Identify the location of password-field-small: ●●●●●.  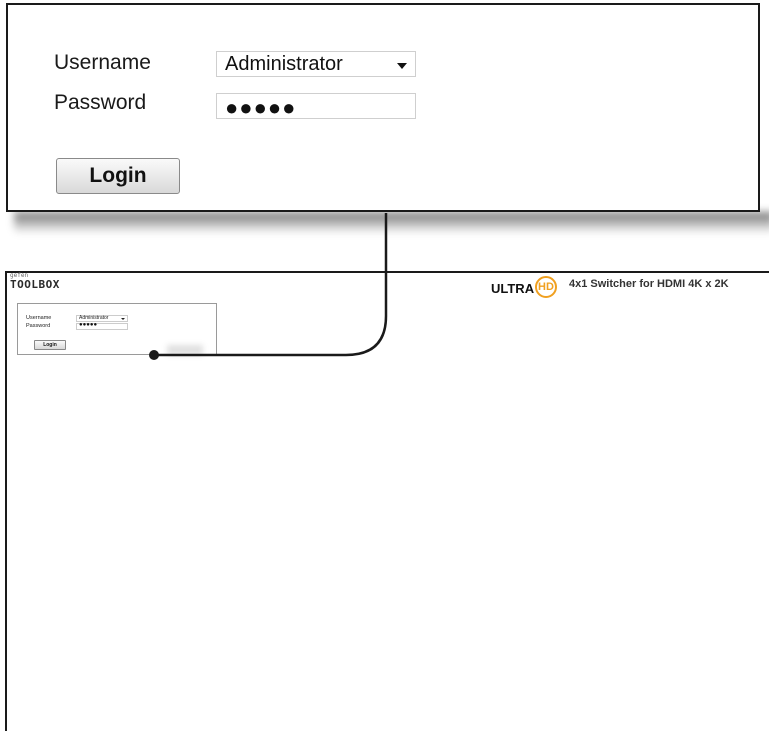
(102, 326).